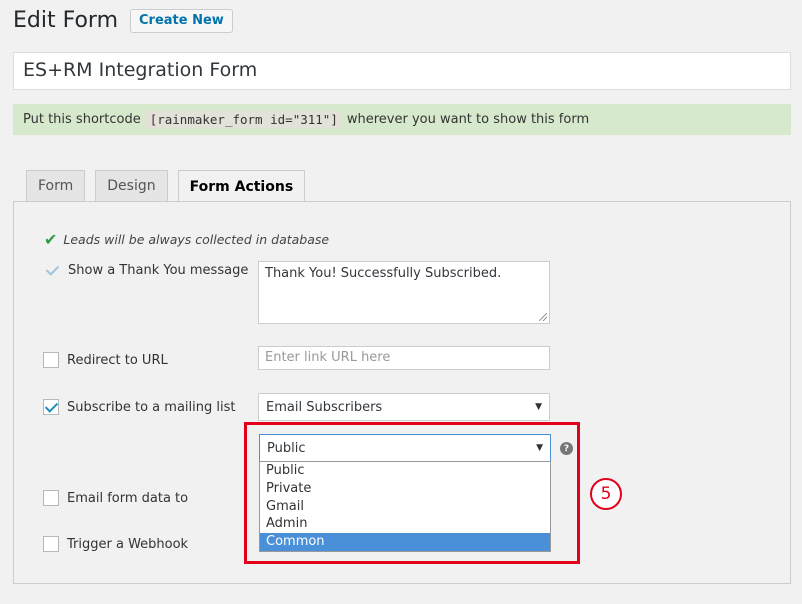  Describe the element at coordinates (383, 273) in the screenshot. I see `thank-you-message-text: Thank You! Successfully Subscribed.` at that location.